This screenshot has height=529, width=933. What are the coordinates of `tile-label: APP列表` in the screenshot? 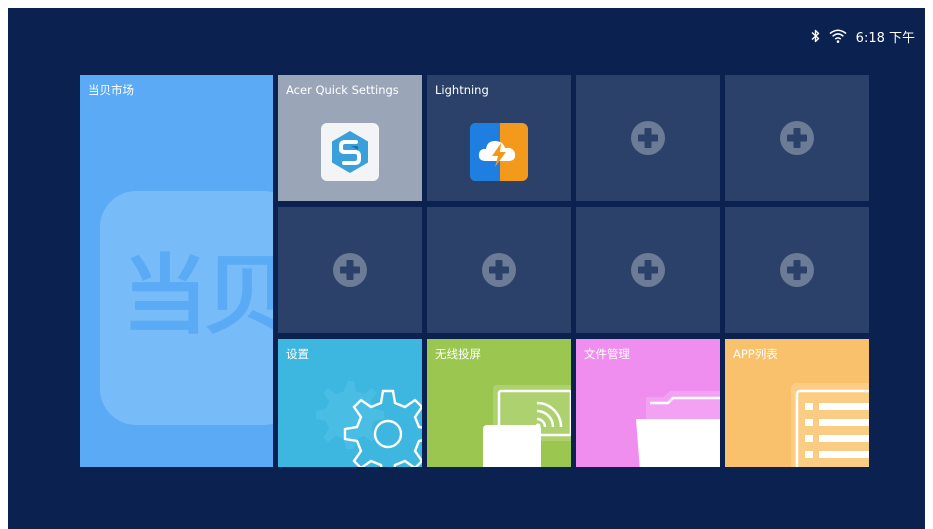 It's located at (755, 354).